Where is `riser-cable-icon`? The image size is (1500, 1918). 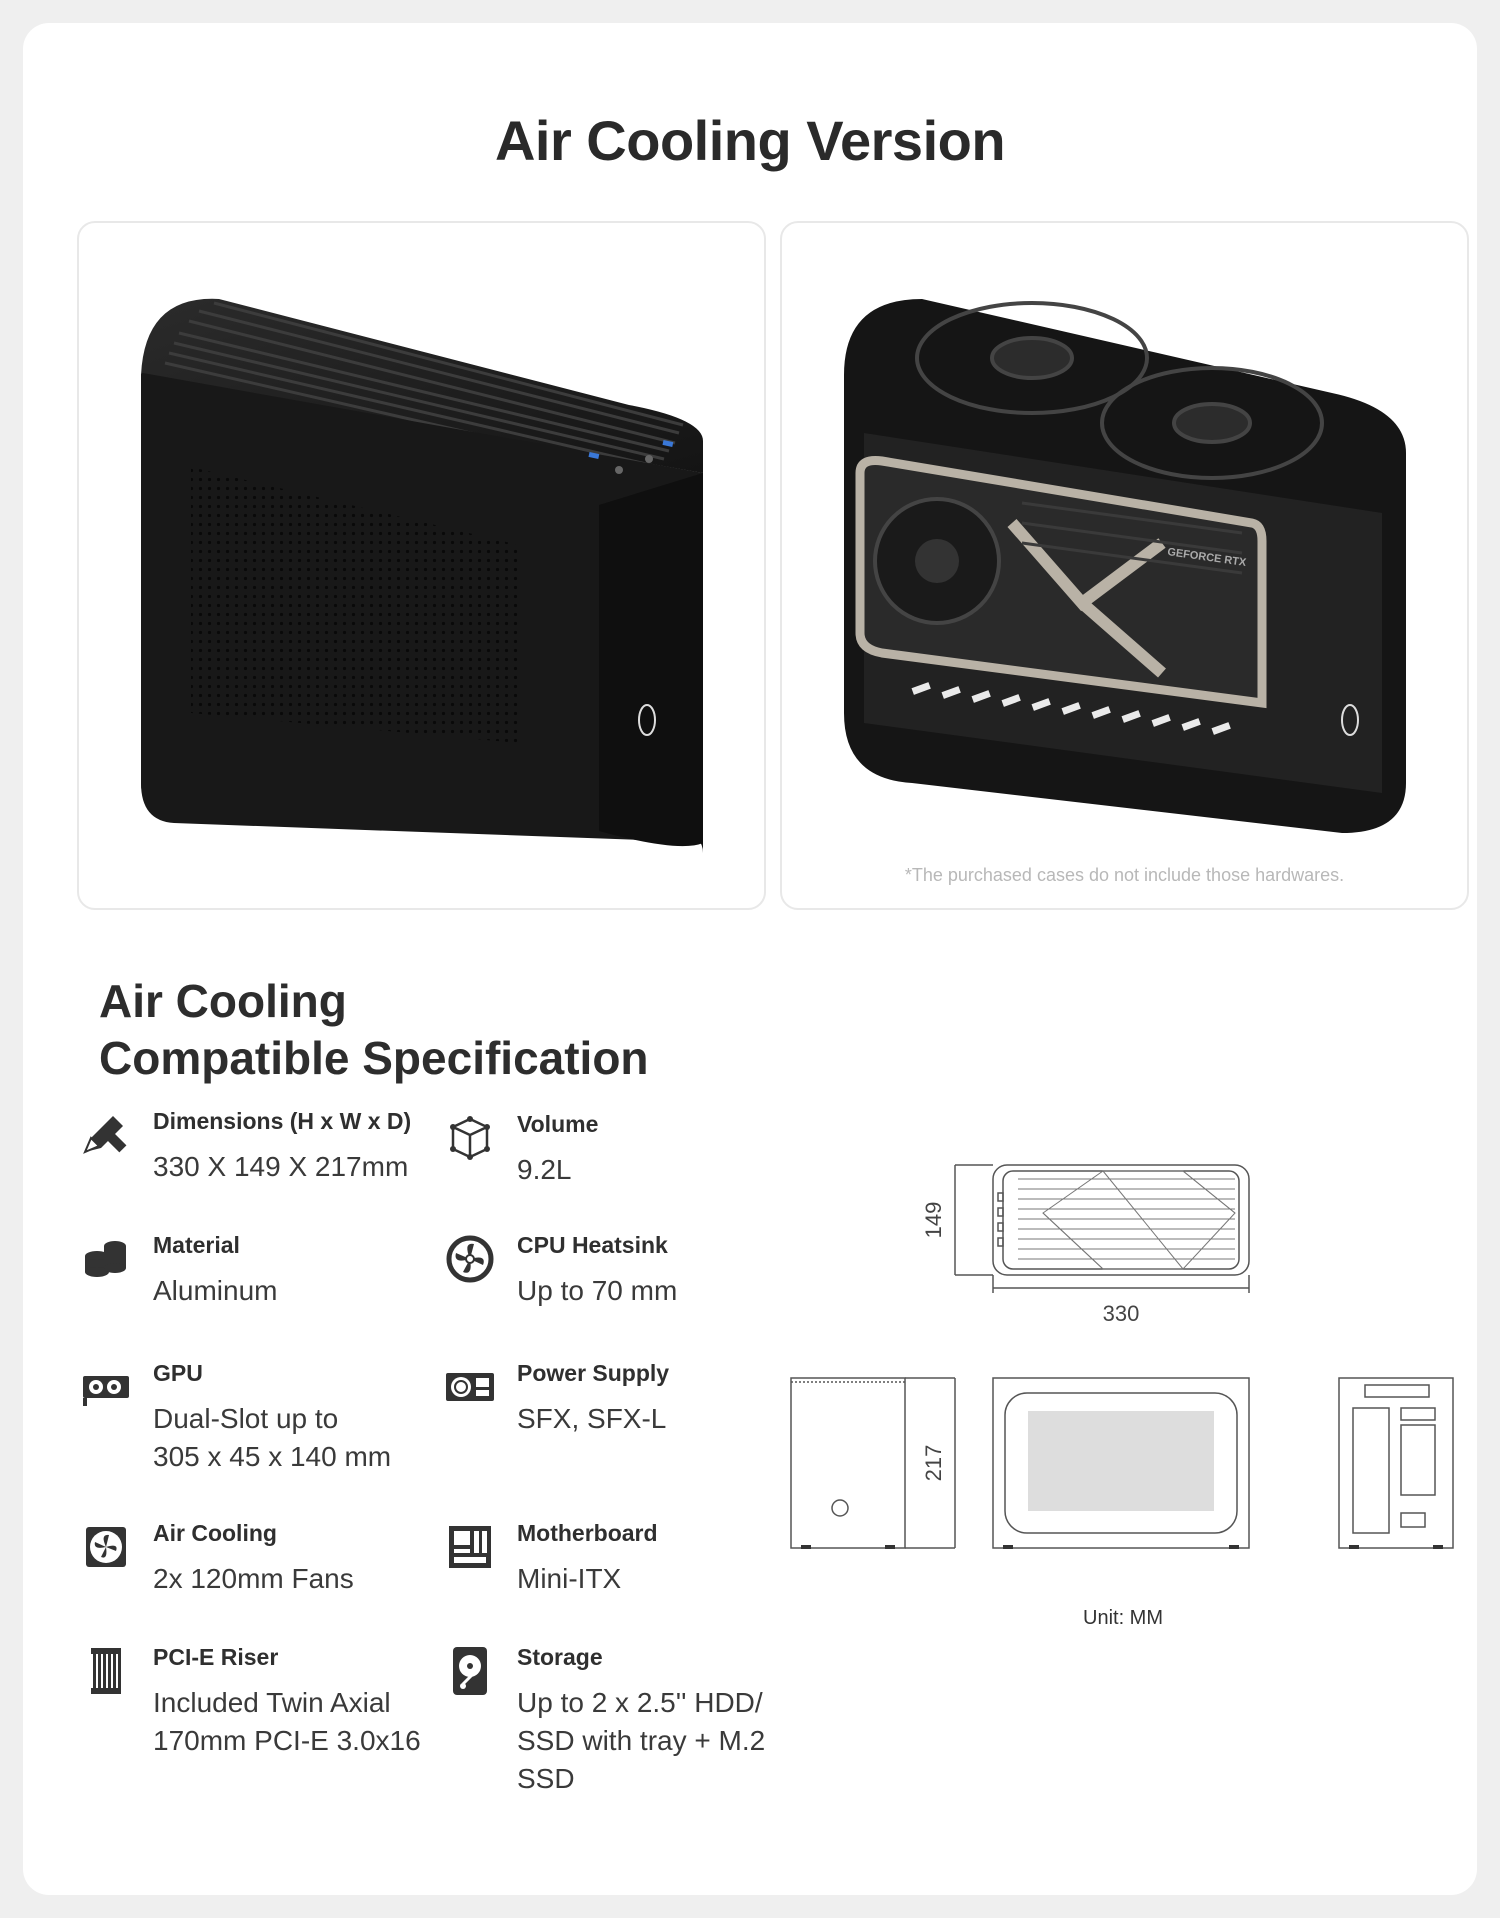
riser-cable-icon is located at coordinates (106, 1671).